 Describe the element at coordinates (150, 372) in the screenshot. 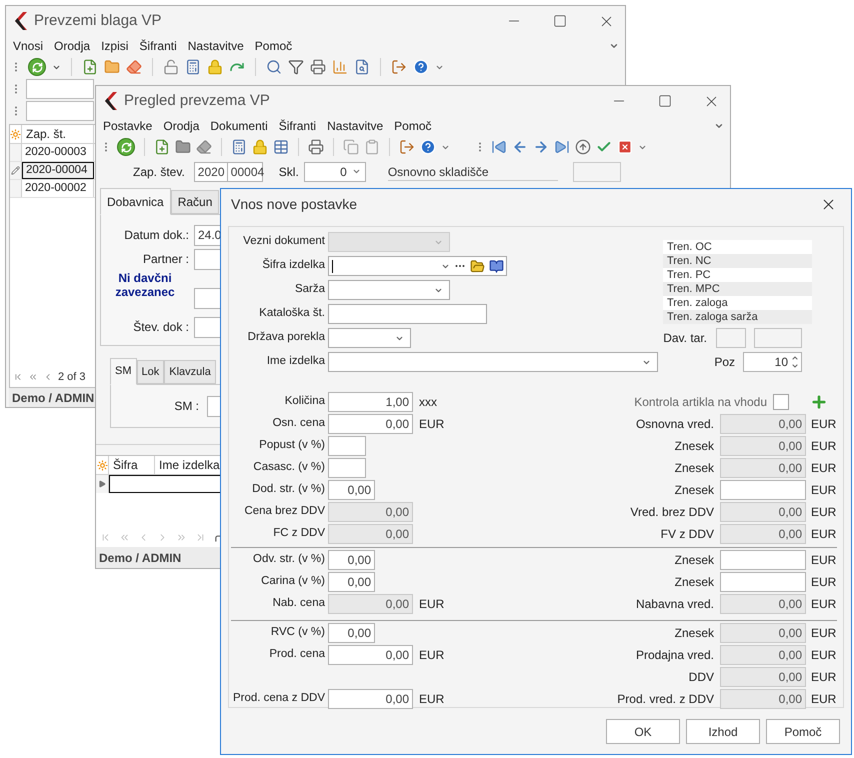

I see `tab: Lok` at that location.